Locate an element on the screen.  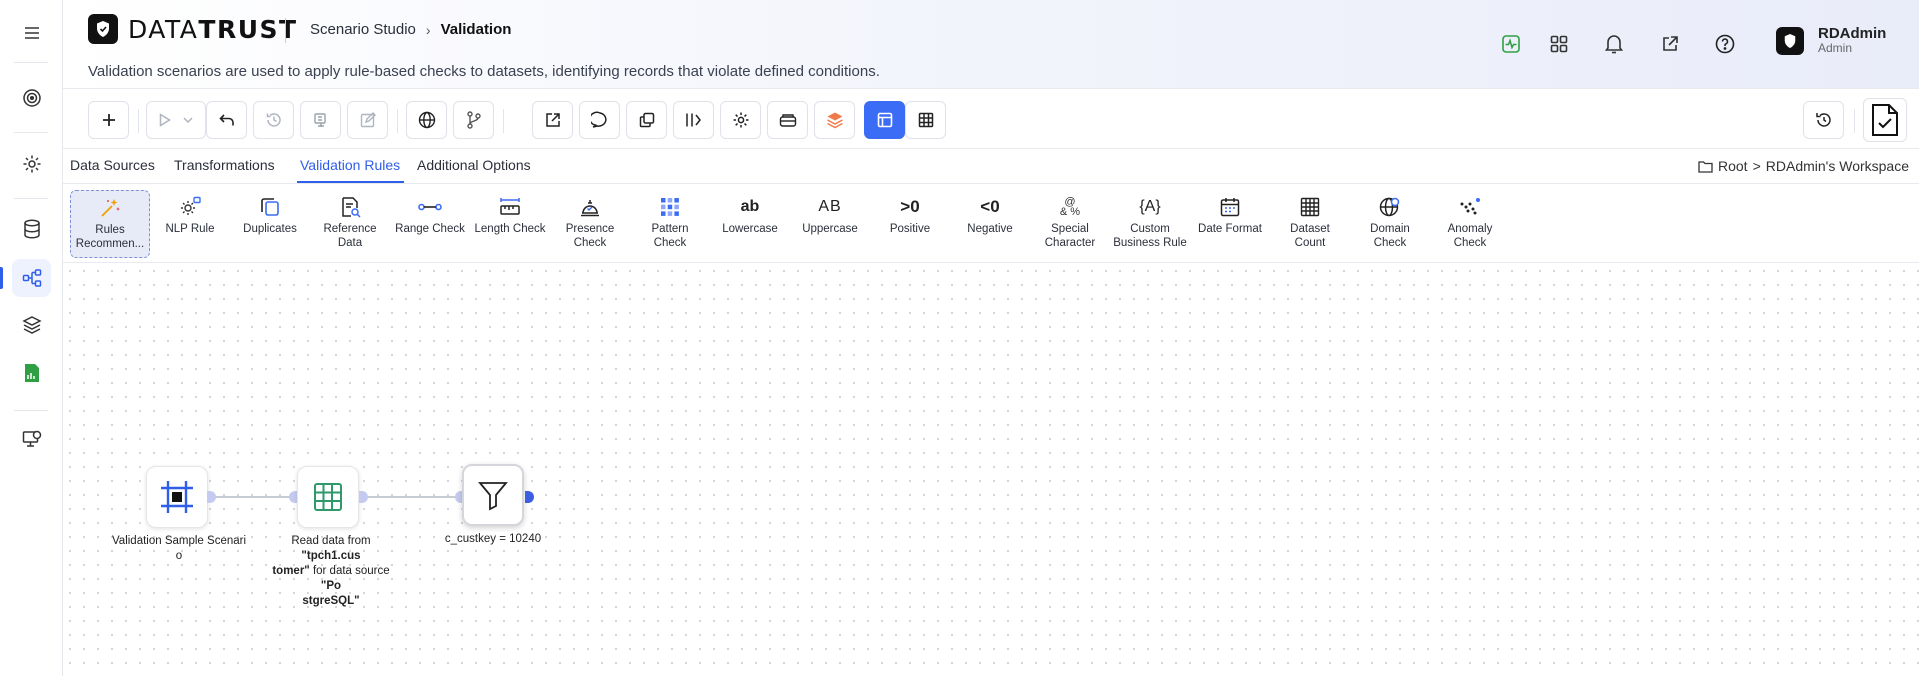
bell-icon is located at coordinates (1614, 44).